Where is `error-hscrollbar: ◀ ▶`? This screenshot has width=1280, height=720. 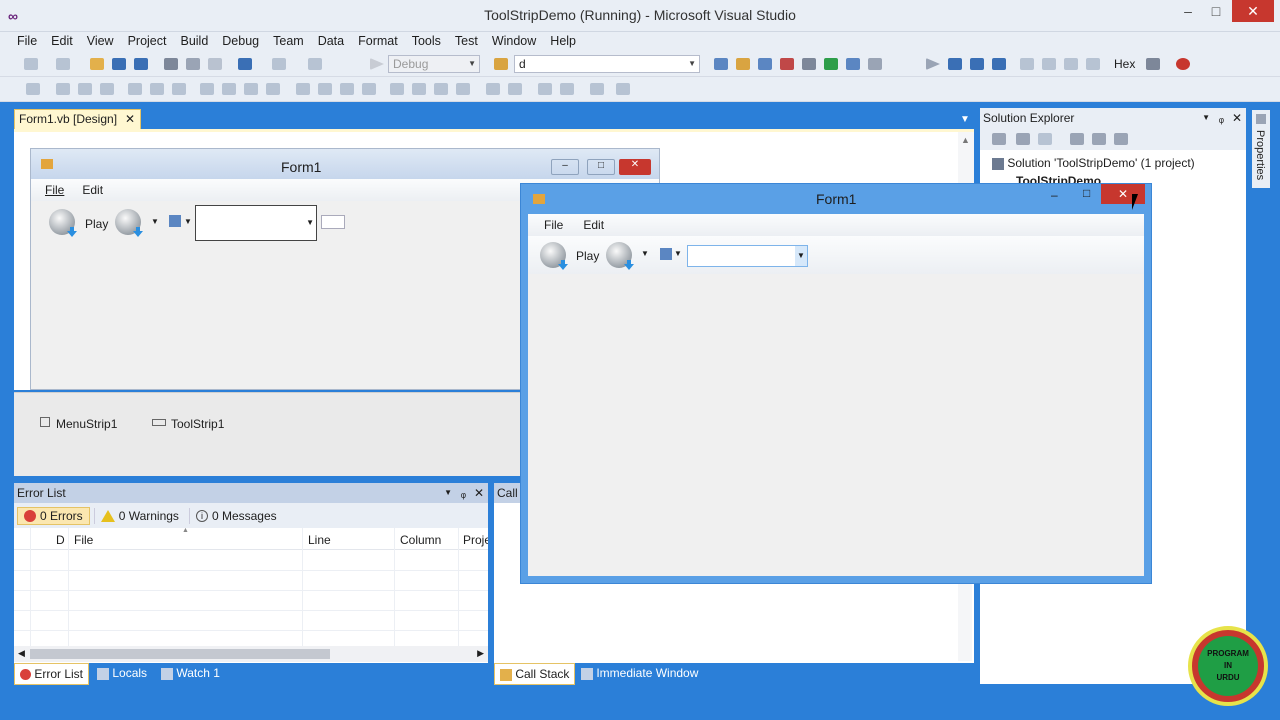
error-hscrollbar: ◀ ▶ is located at coordinates (251, 654).